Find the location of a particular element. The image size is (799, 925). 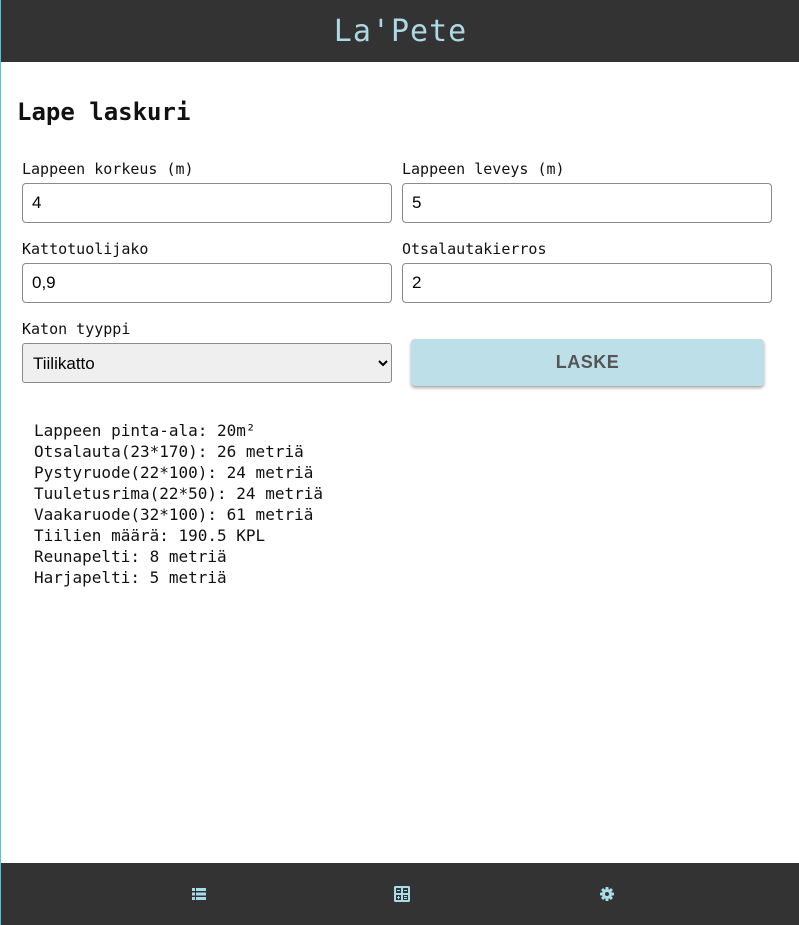

result-item: Otsalauta(23*170): 26 metriä is located at coordinates (169, 451).